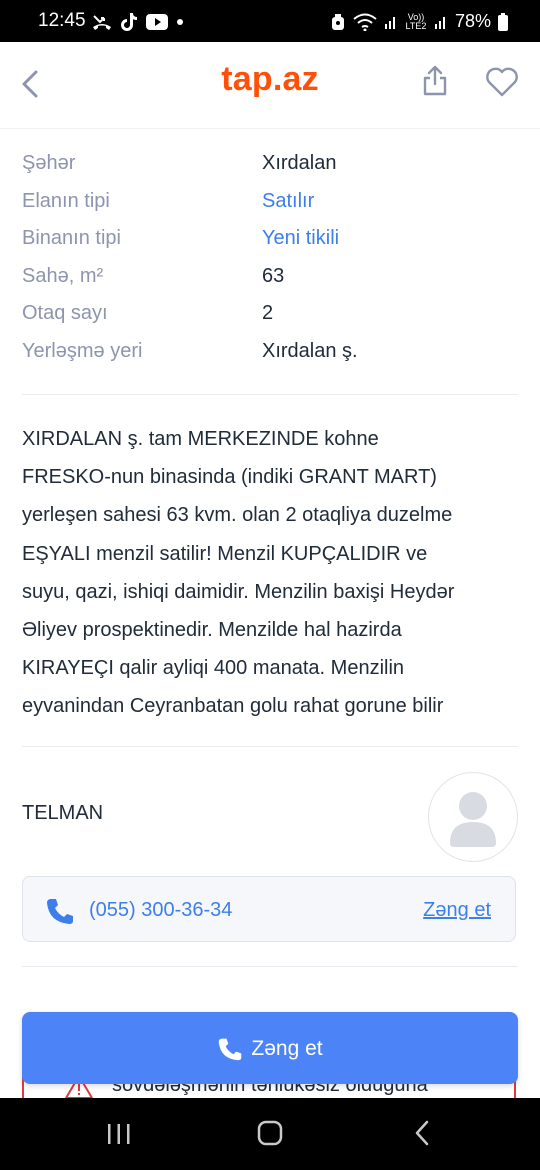 The height and width of the screenshot is (1170, 540). I want to click on call-link: Zəng et, so click(457, 910).